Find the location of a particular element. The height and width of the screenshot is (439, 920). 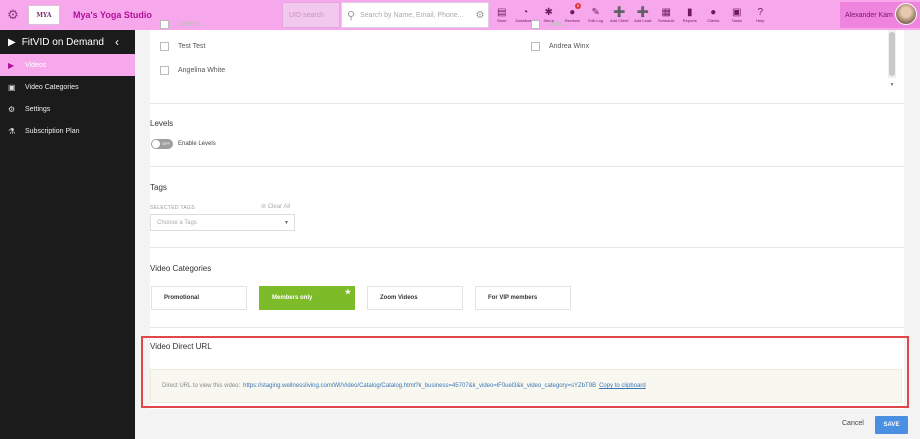

nav-tasks: ▣ Tasks is located at coordinates (737, 15).